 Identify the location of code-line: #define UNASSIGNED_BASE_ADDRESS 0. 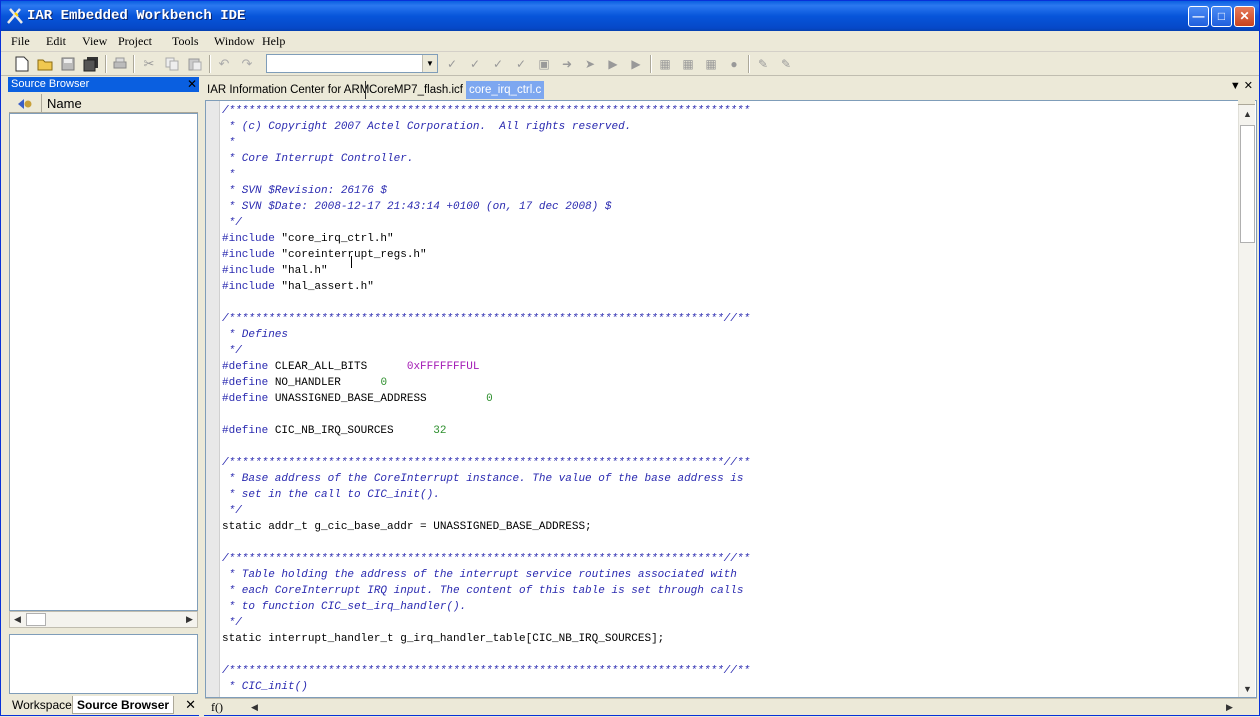
(486, 399).